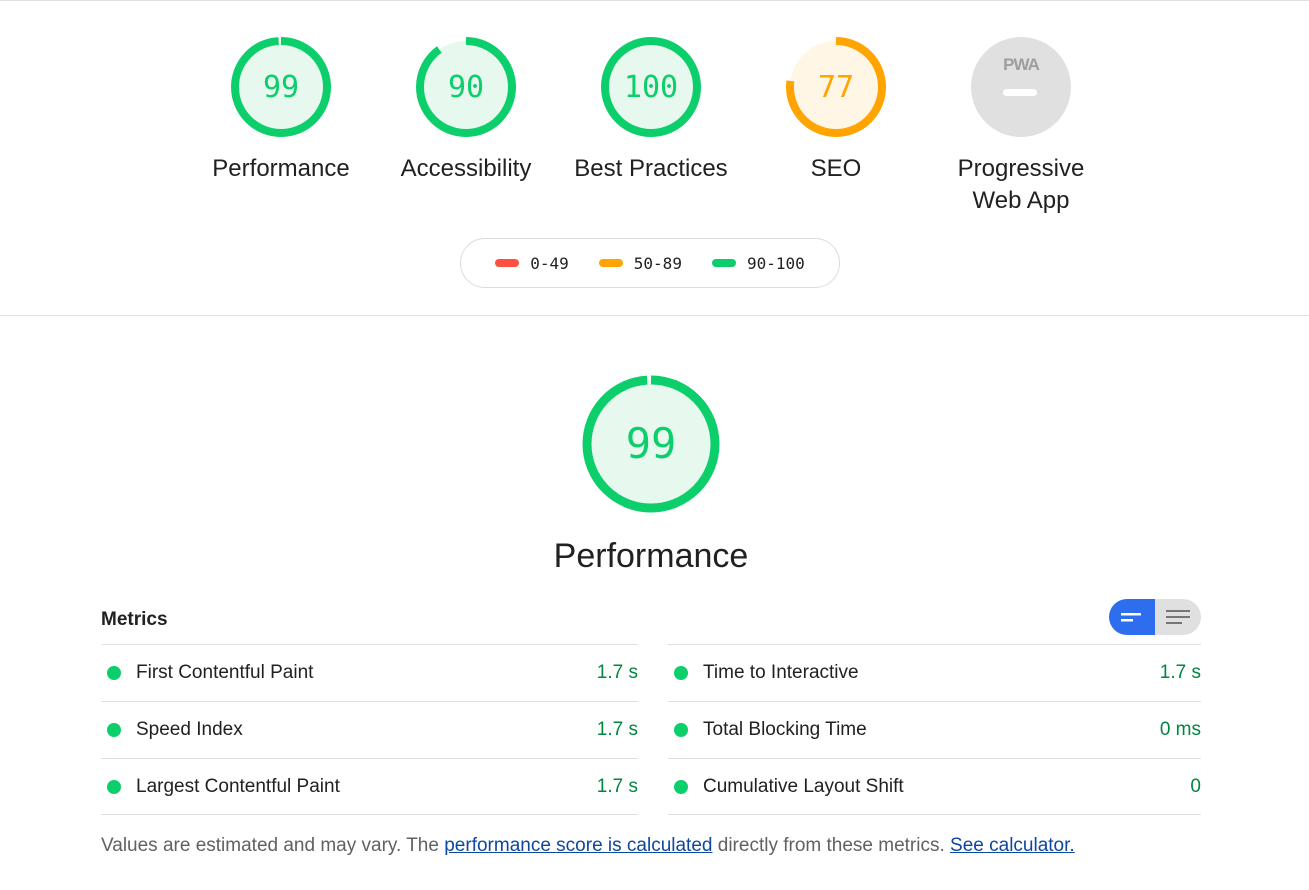  I want to click on list-view-icon, so click(1178, 617).